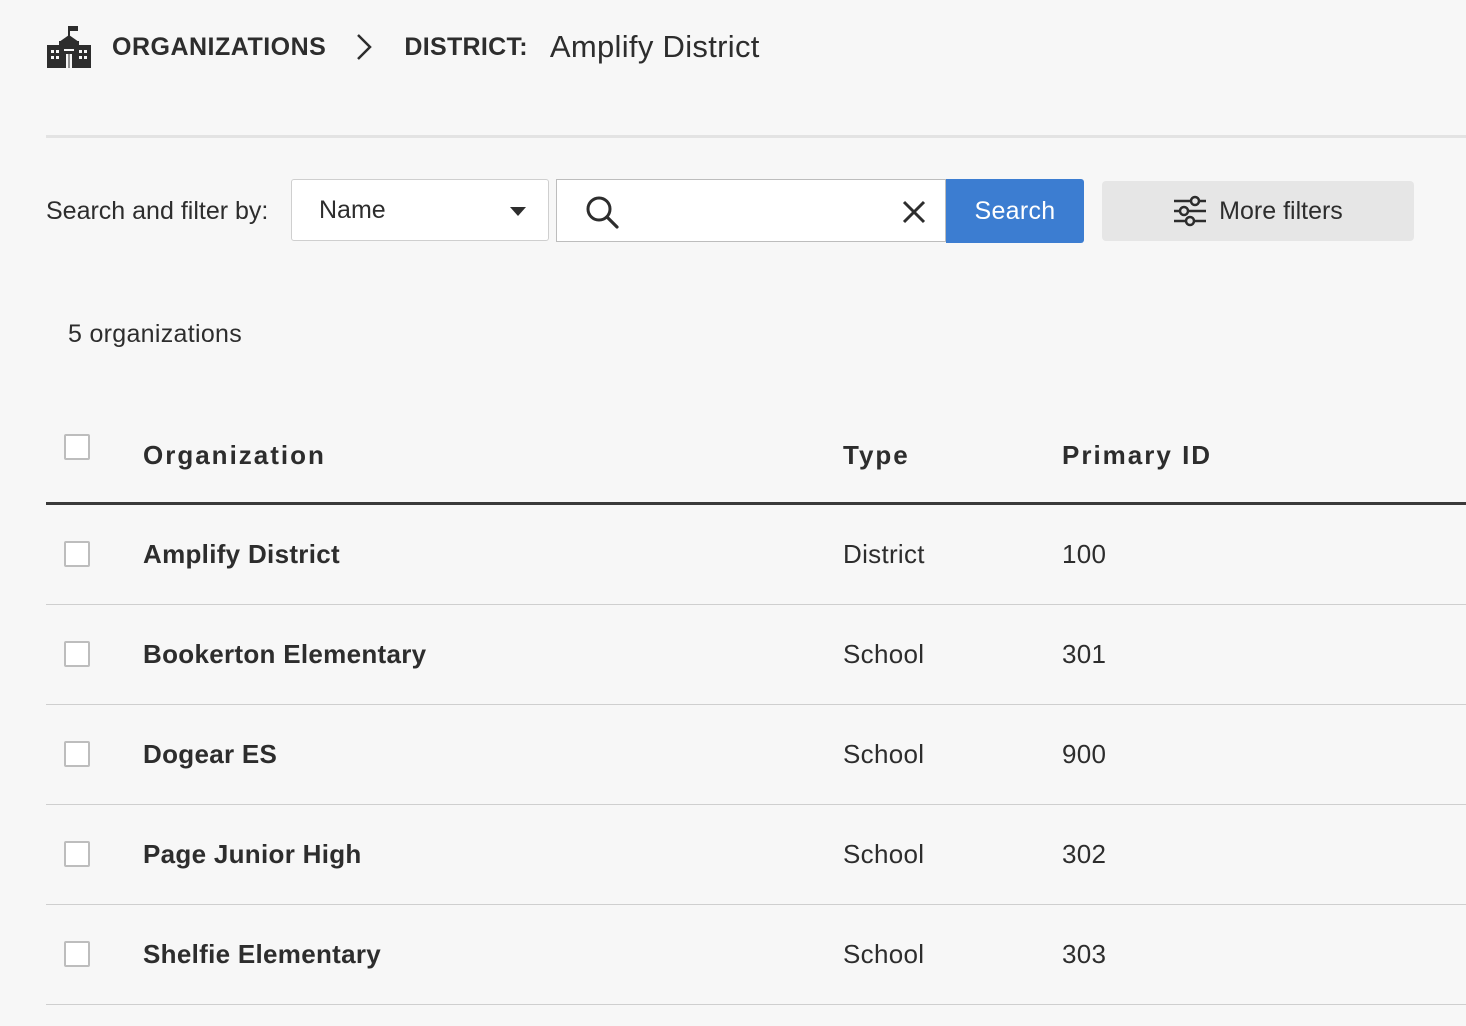 The width and height of the screenshot is (1466, 1026). I want to click on table-row: Bookerton Elementary School 301, so click(756, 655).